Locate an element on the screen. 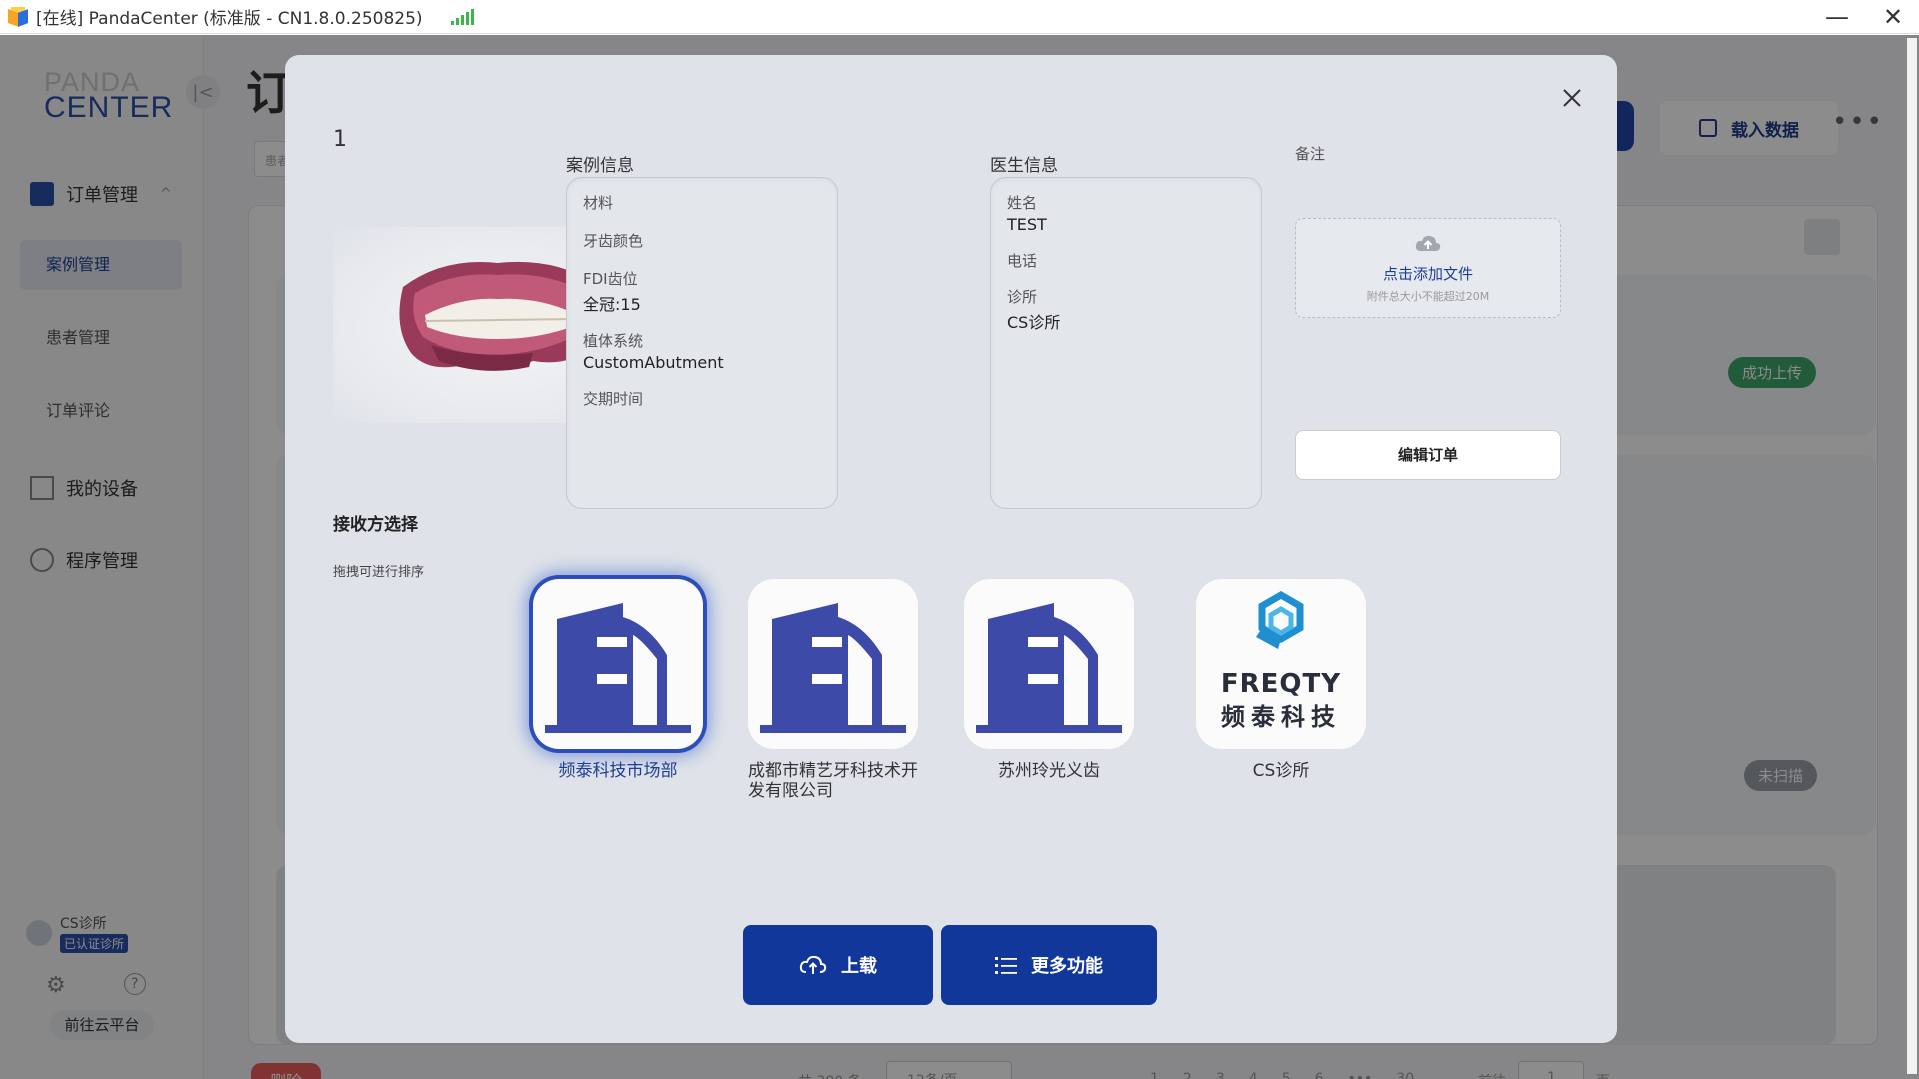 The height and width of the screenshot is (1079, 1919). clinic-label: 诊所 is located at coordinates (1022, 297).